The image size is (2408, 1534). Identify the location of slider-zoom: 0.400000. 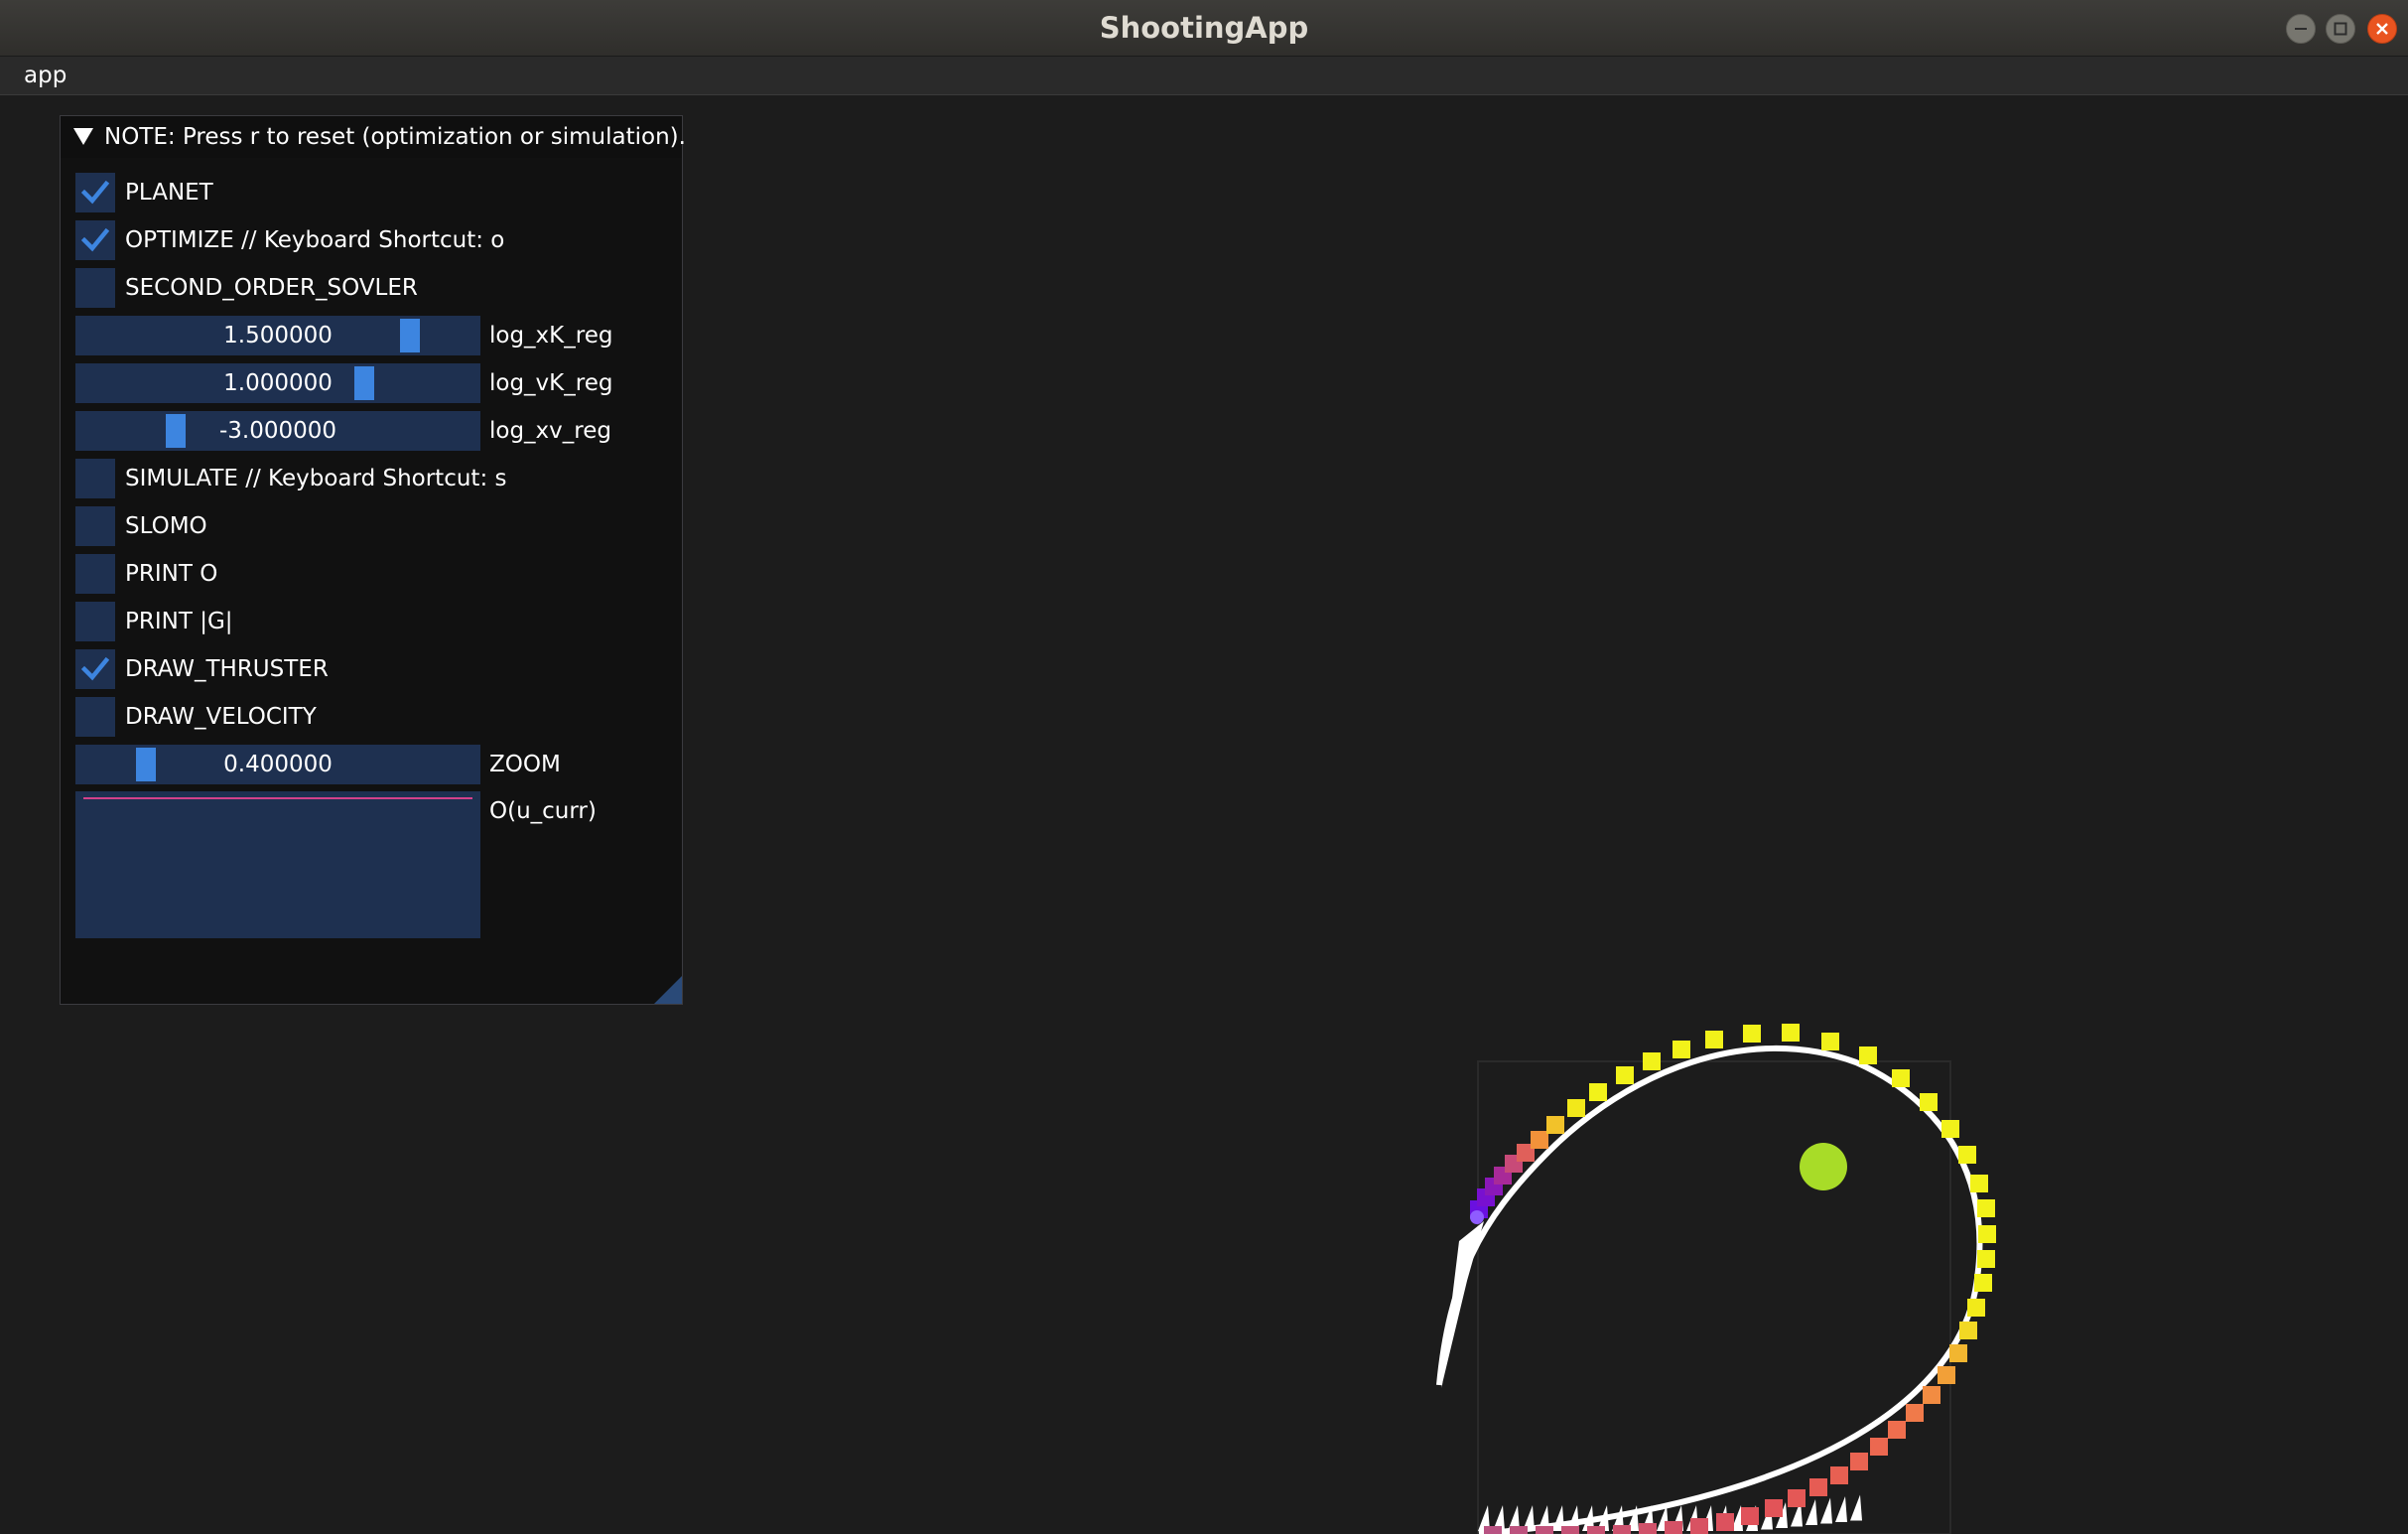
(277, 764).